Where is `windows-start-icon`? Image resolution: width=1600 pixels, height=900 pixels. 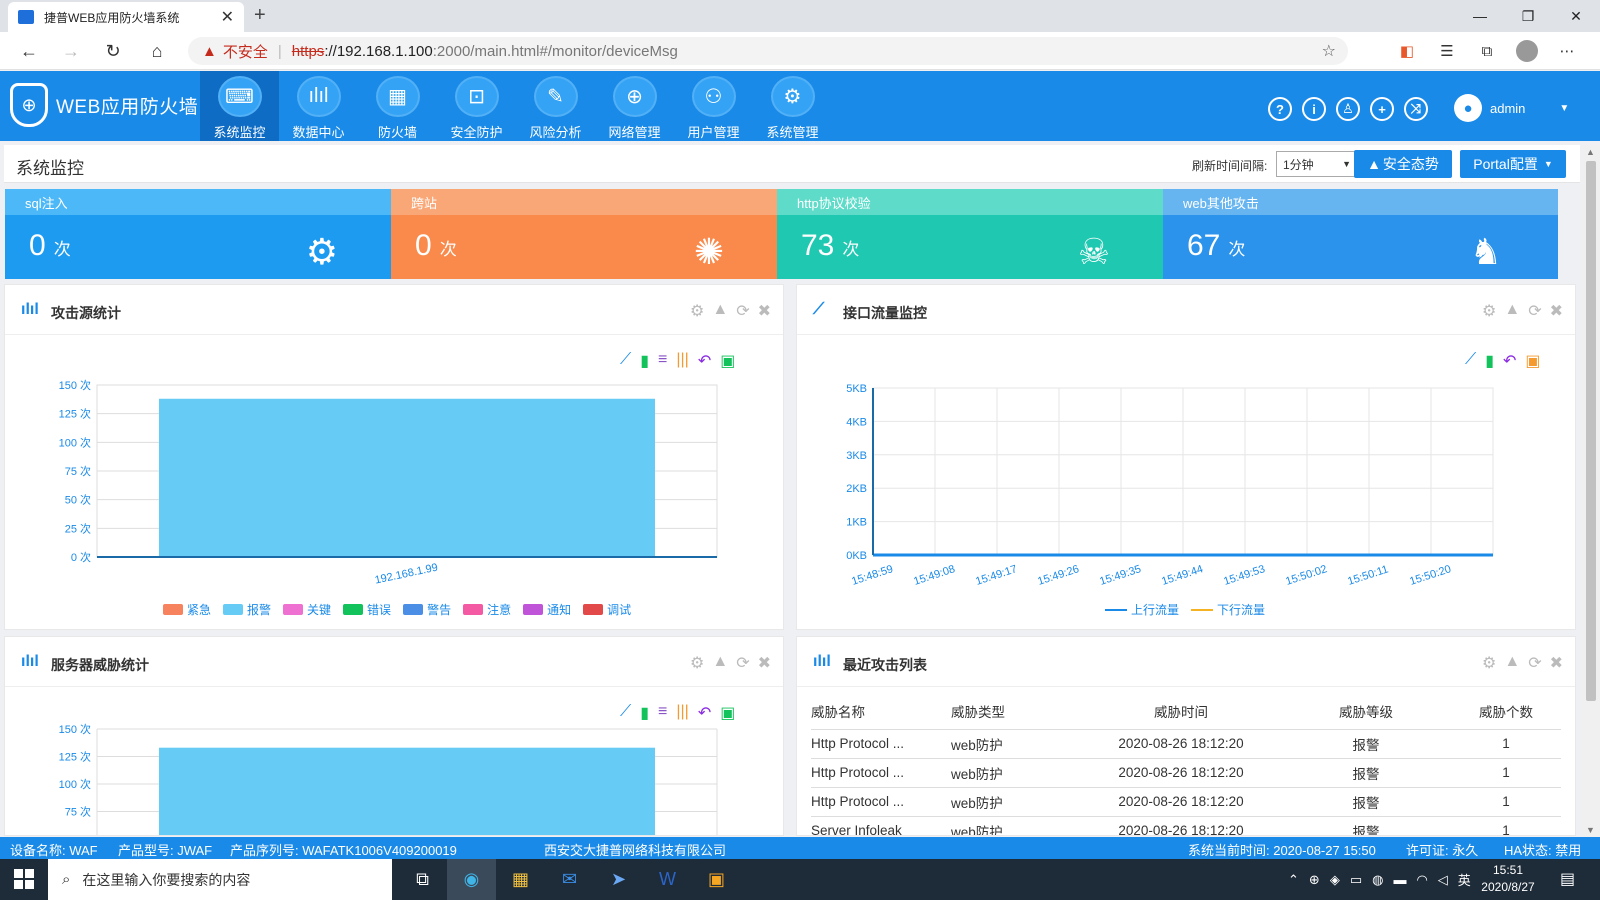 windows-start-icon is located at coordinates (24, 879).